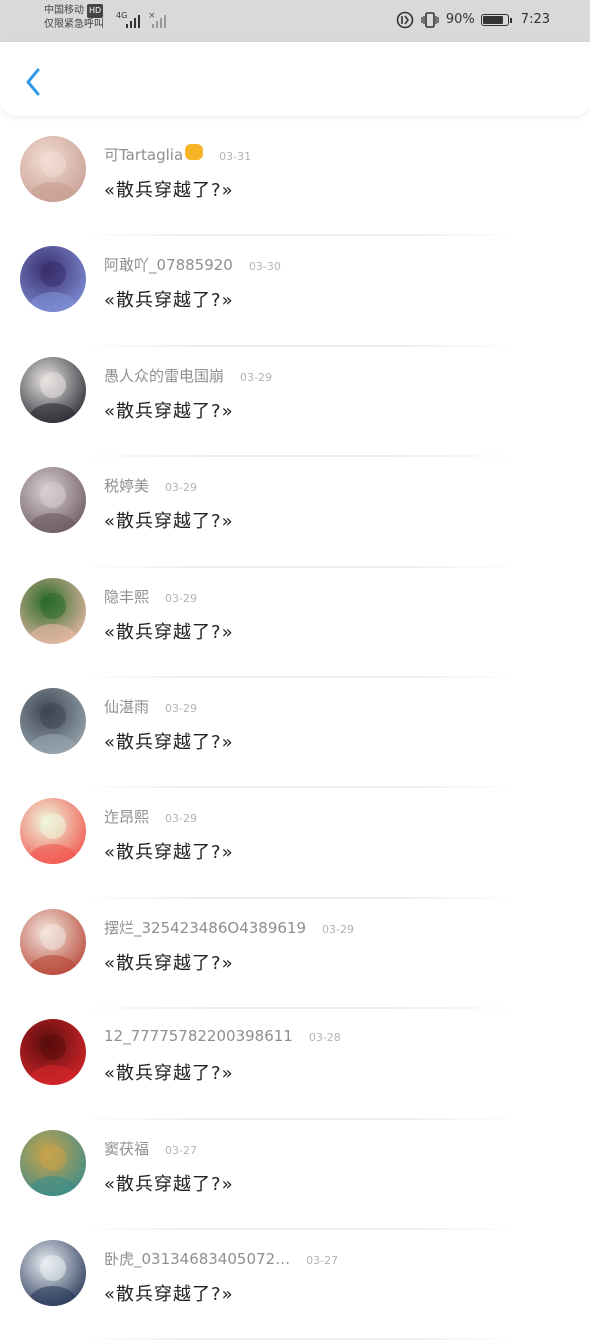 The height and width of the screenshot is (1340, 590). Describe the element at coordinates (150, 596) in the screenshot. I see `comment-meta: 隐丰熙 03-29` at that location.